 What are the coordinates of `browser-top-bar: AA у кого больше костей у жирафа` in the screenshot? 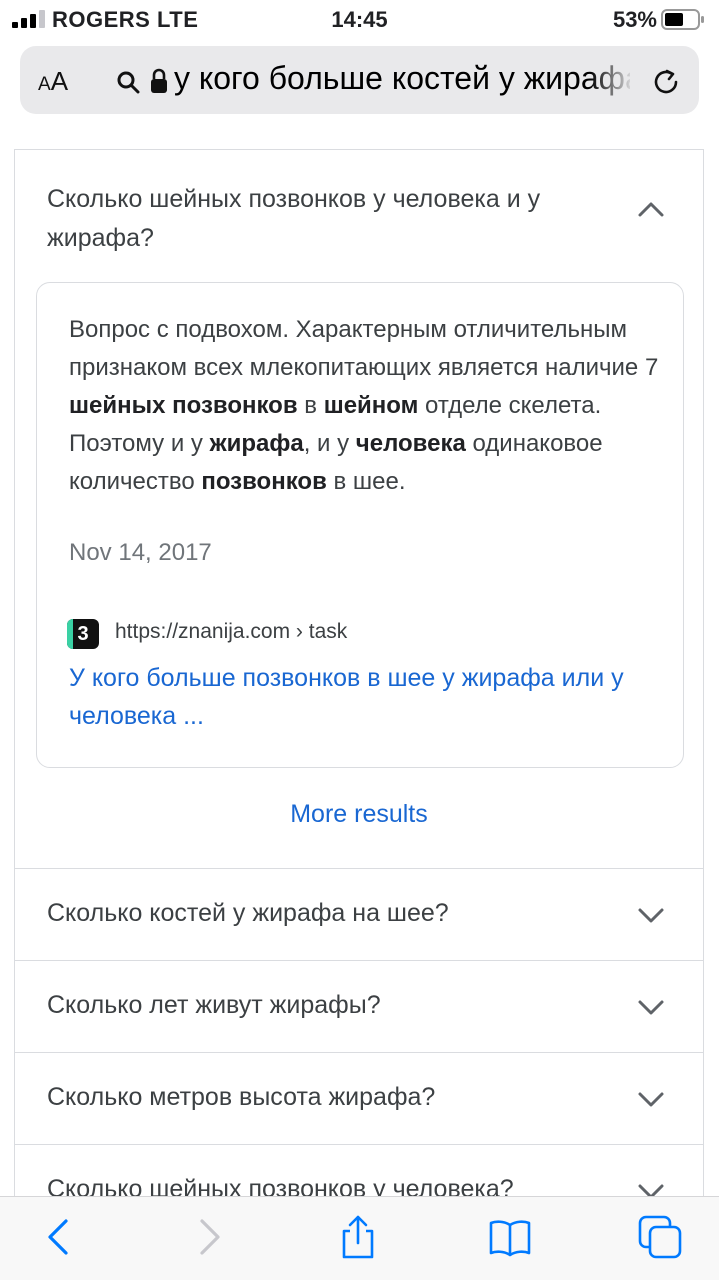 It's located at (359, 86).